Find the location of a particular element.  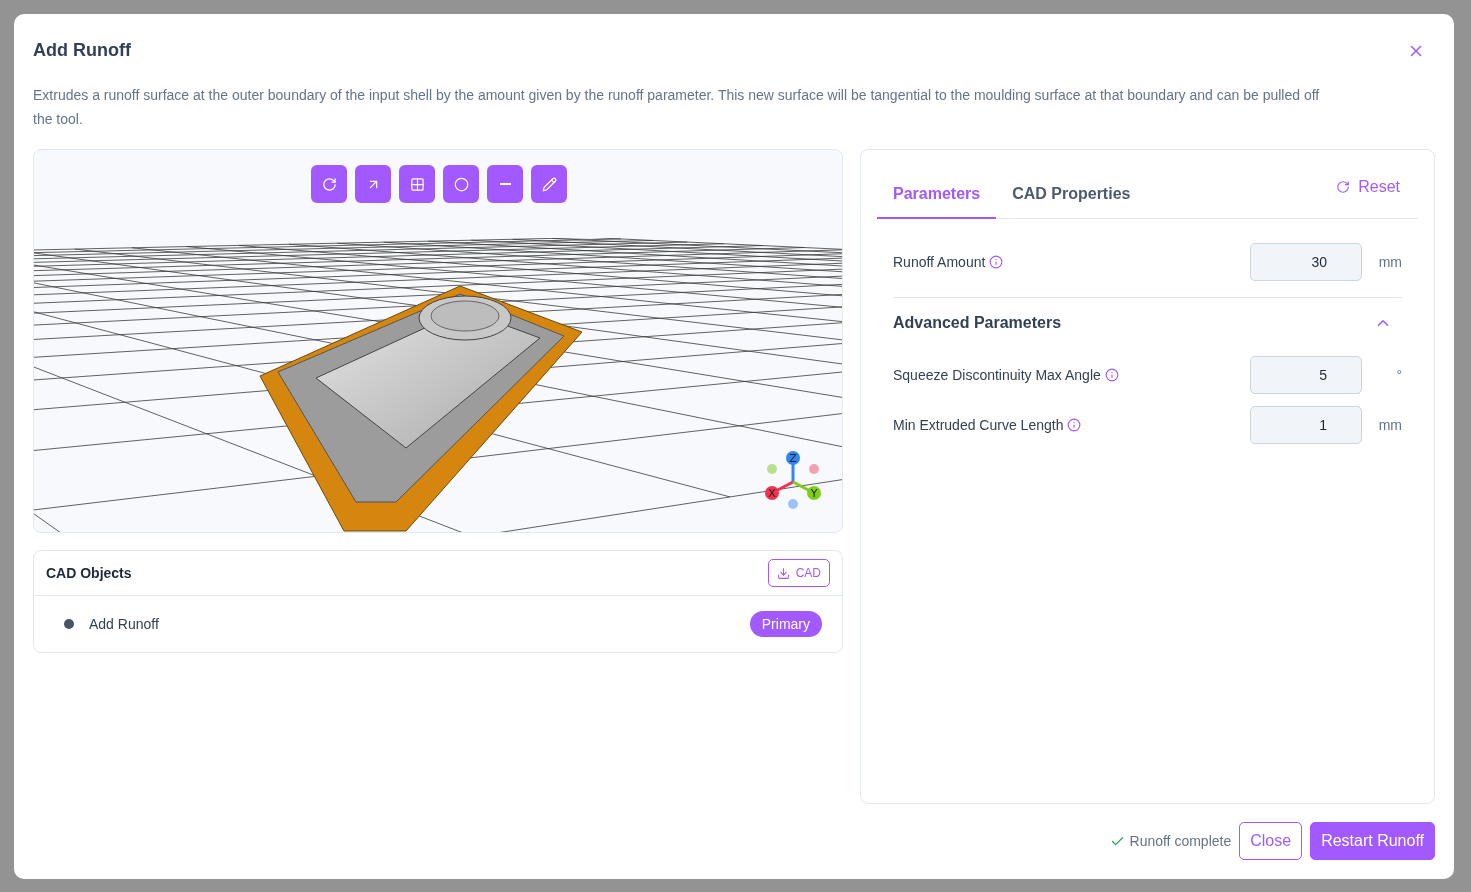

pencil-icon is located at coordinates (549, 184).